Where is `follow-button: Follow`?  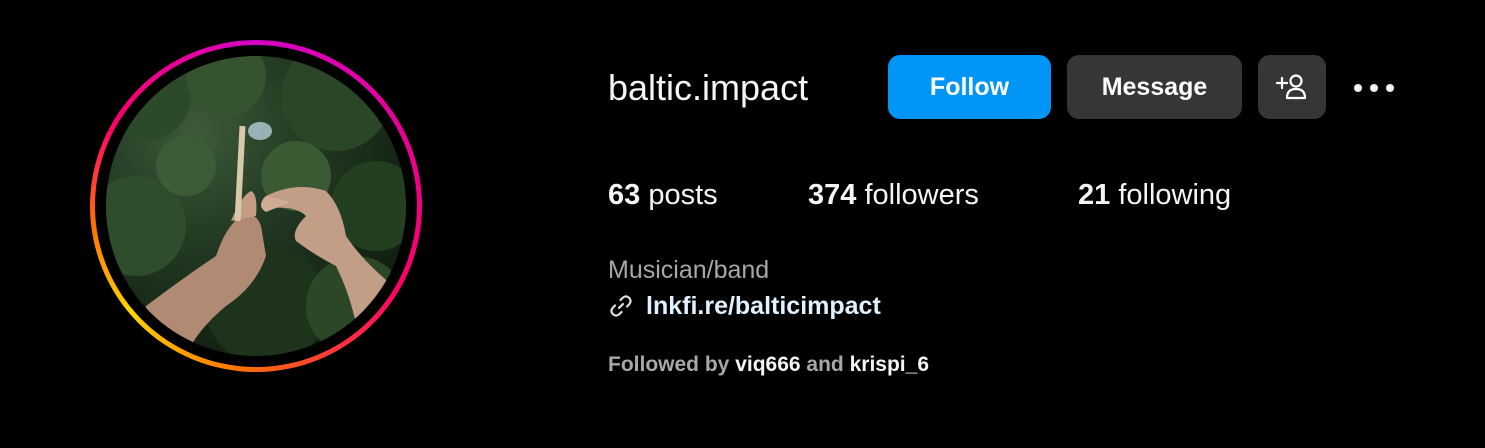 follow-button: Follow is located at coordinates (969, 87).